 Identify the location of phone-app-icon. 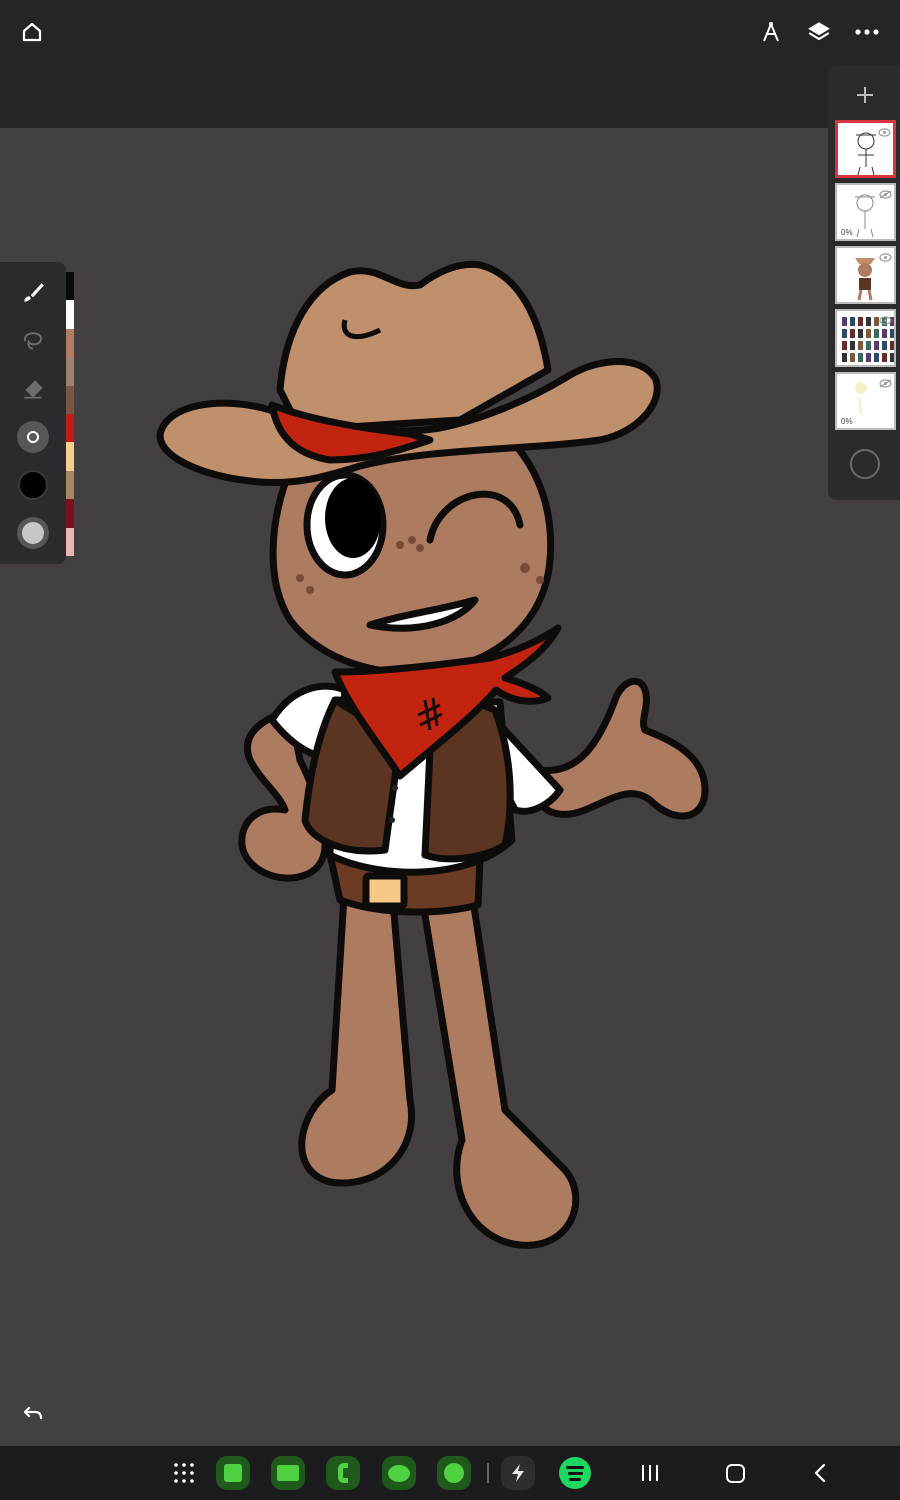
(343, 1473).